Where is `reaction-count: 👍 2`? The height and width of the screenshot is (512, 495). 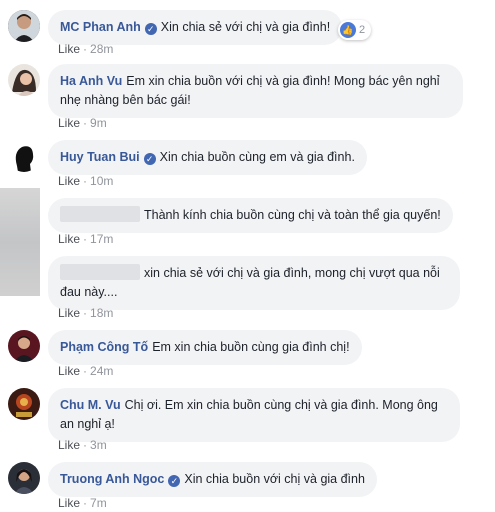 reaction-count: 👍 2 is located at coordinates (355, 30).